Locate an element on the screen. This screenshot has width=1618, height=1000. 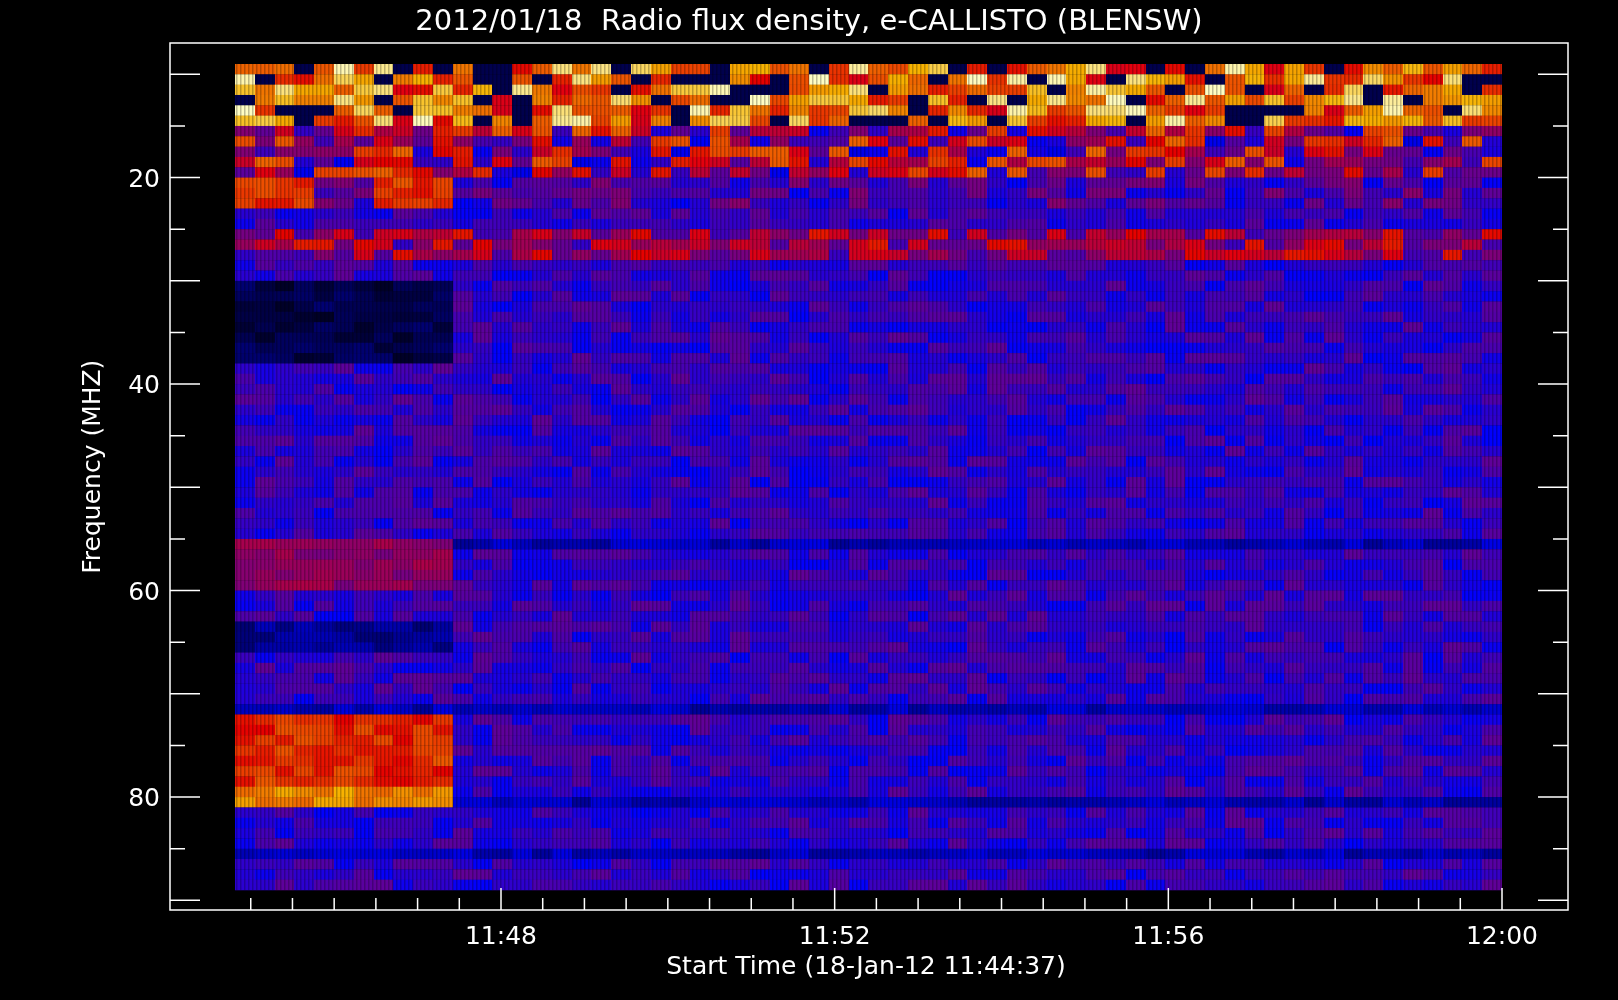
y-tick-label: 40 is located at coordinates (144, 385).